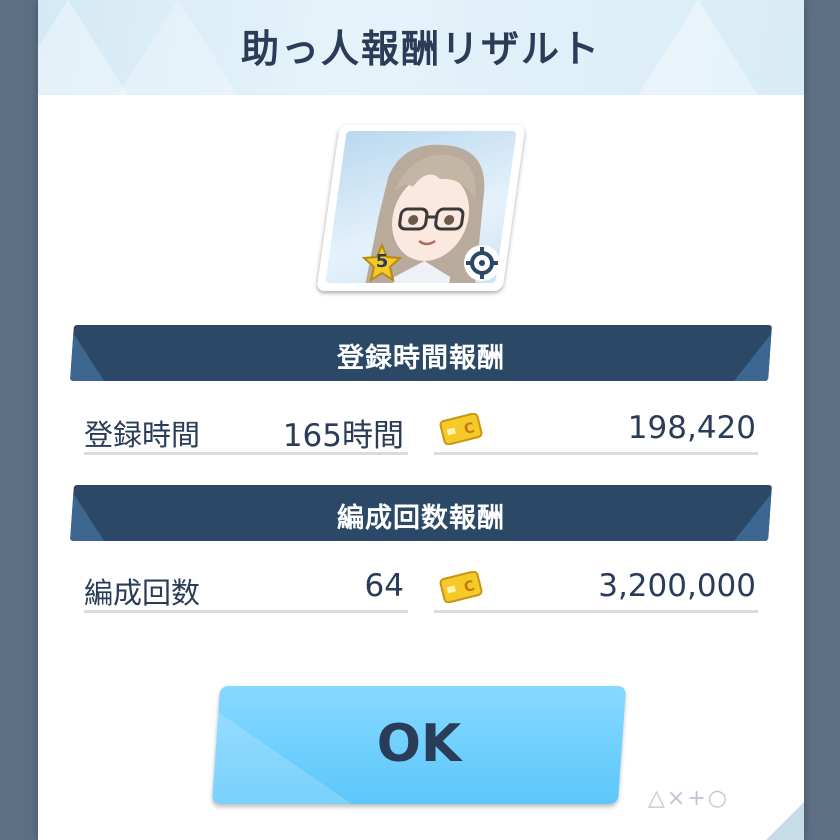 Image resolution: width=840 pixels, height=840 pixels. Describe the element at coordinates (482, 263) in the screenshot. I see `crosshair-icon` at that location.